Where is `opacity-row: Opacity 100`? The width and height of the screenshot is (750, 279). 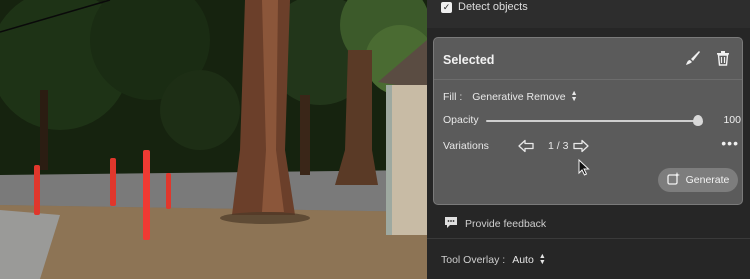
opacity-row: Opacity 100 is located at coordinates (592, 121).